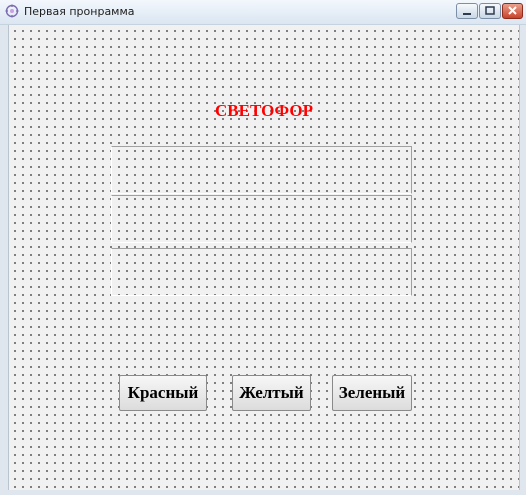  I want to click on red-button: Красный, so click(163, 393).